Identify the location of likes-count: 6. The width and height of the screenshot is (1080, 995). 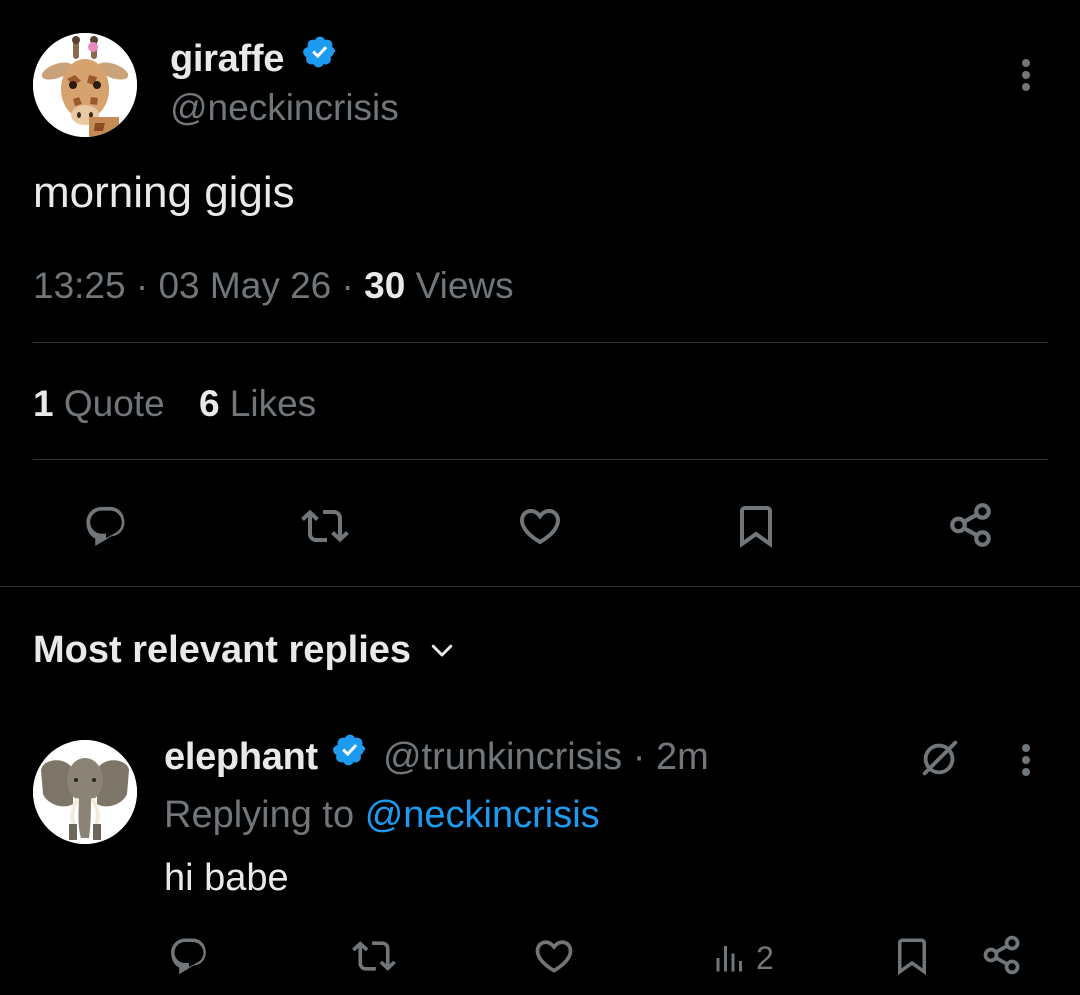
(209, 403).